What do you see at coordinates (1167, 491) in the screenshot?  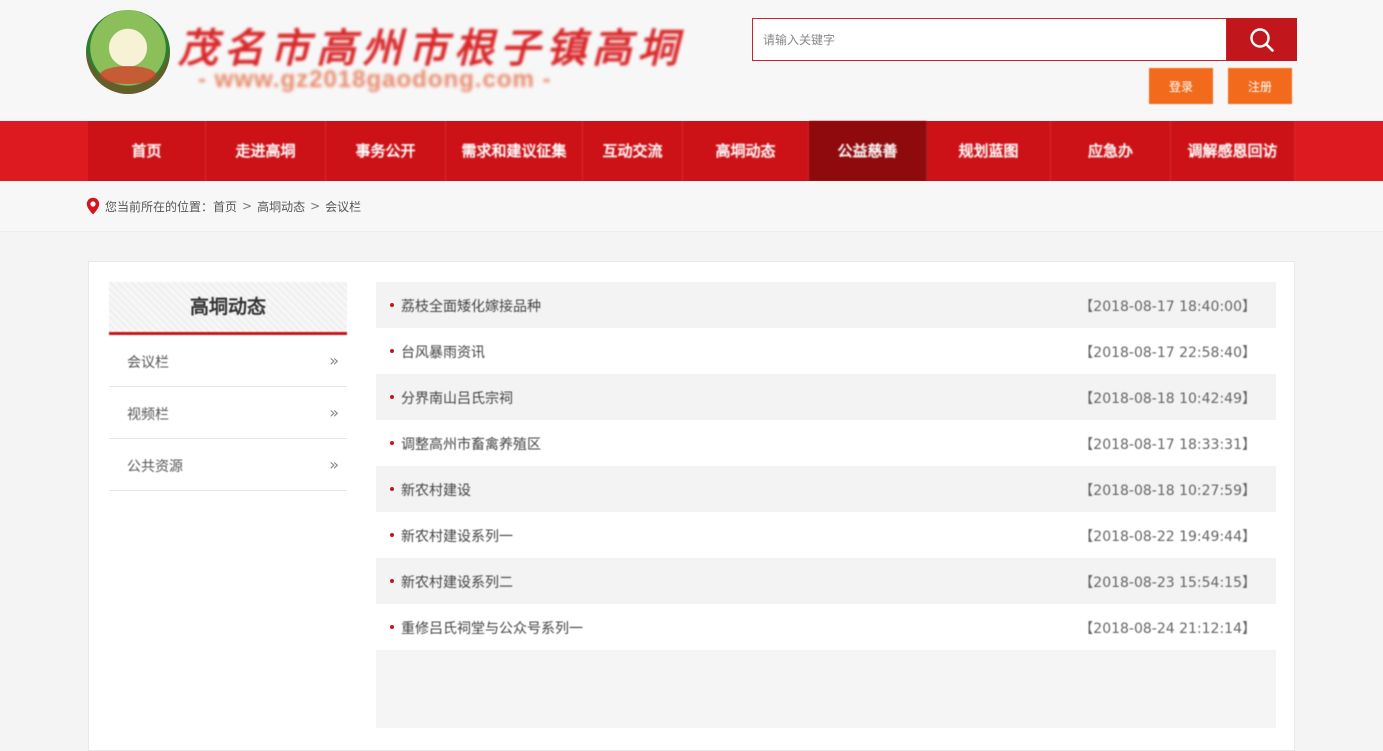 I see `news-date: 【2018-08-18 10:27:59】` at bounding box center [1167, 491].